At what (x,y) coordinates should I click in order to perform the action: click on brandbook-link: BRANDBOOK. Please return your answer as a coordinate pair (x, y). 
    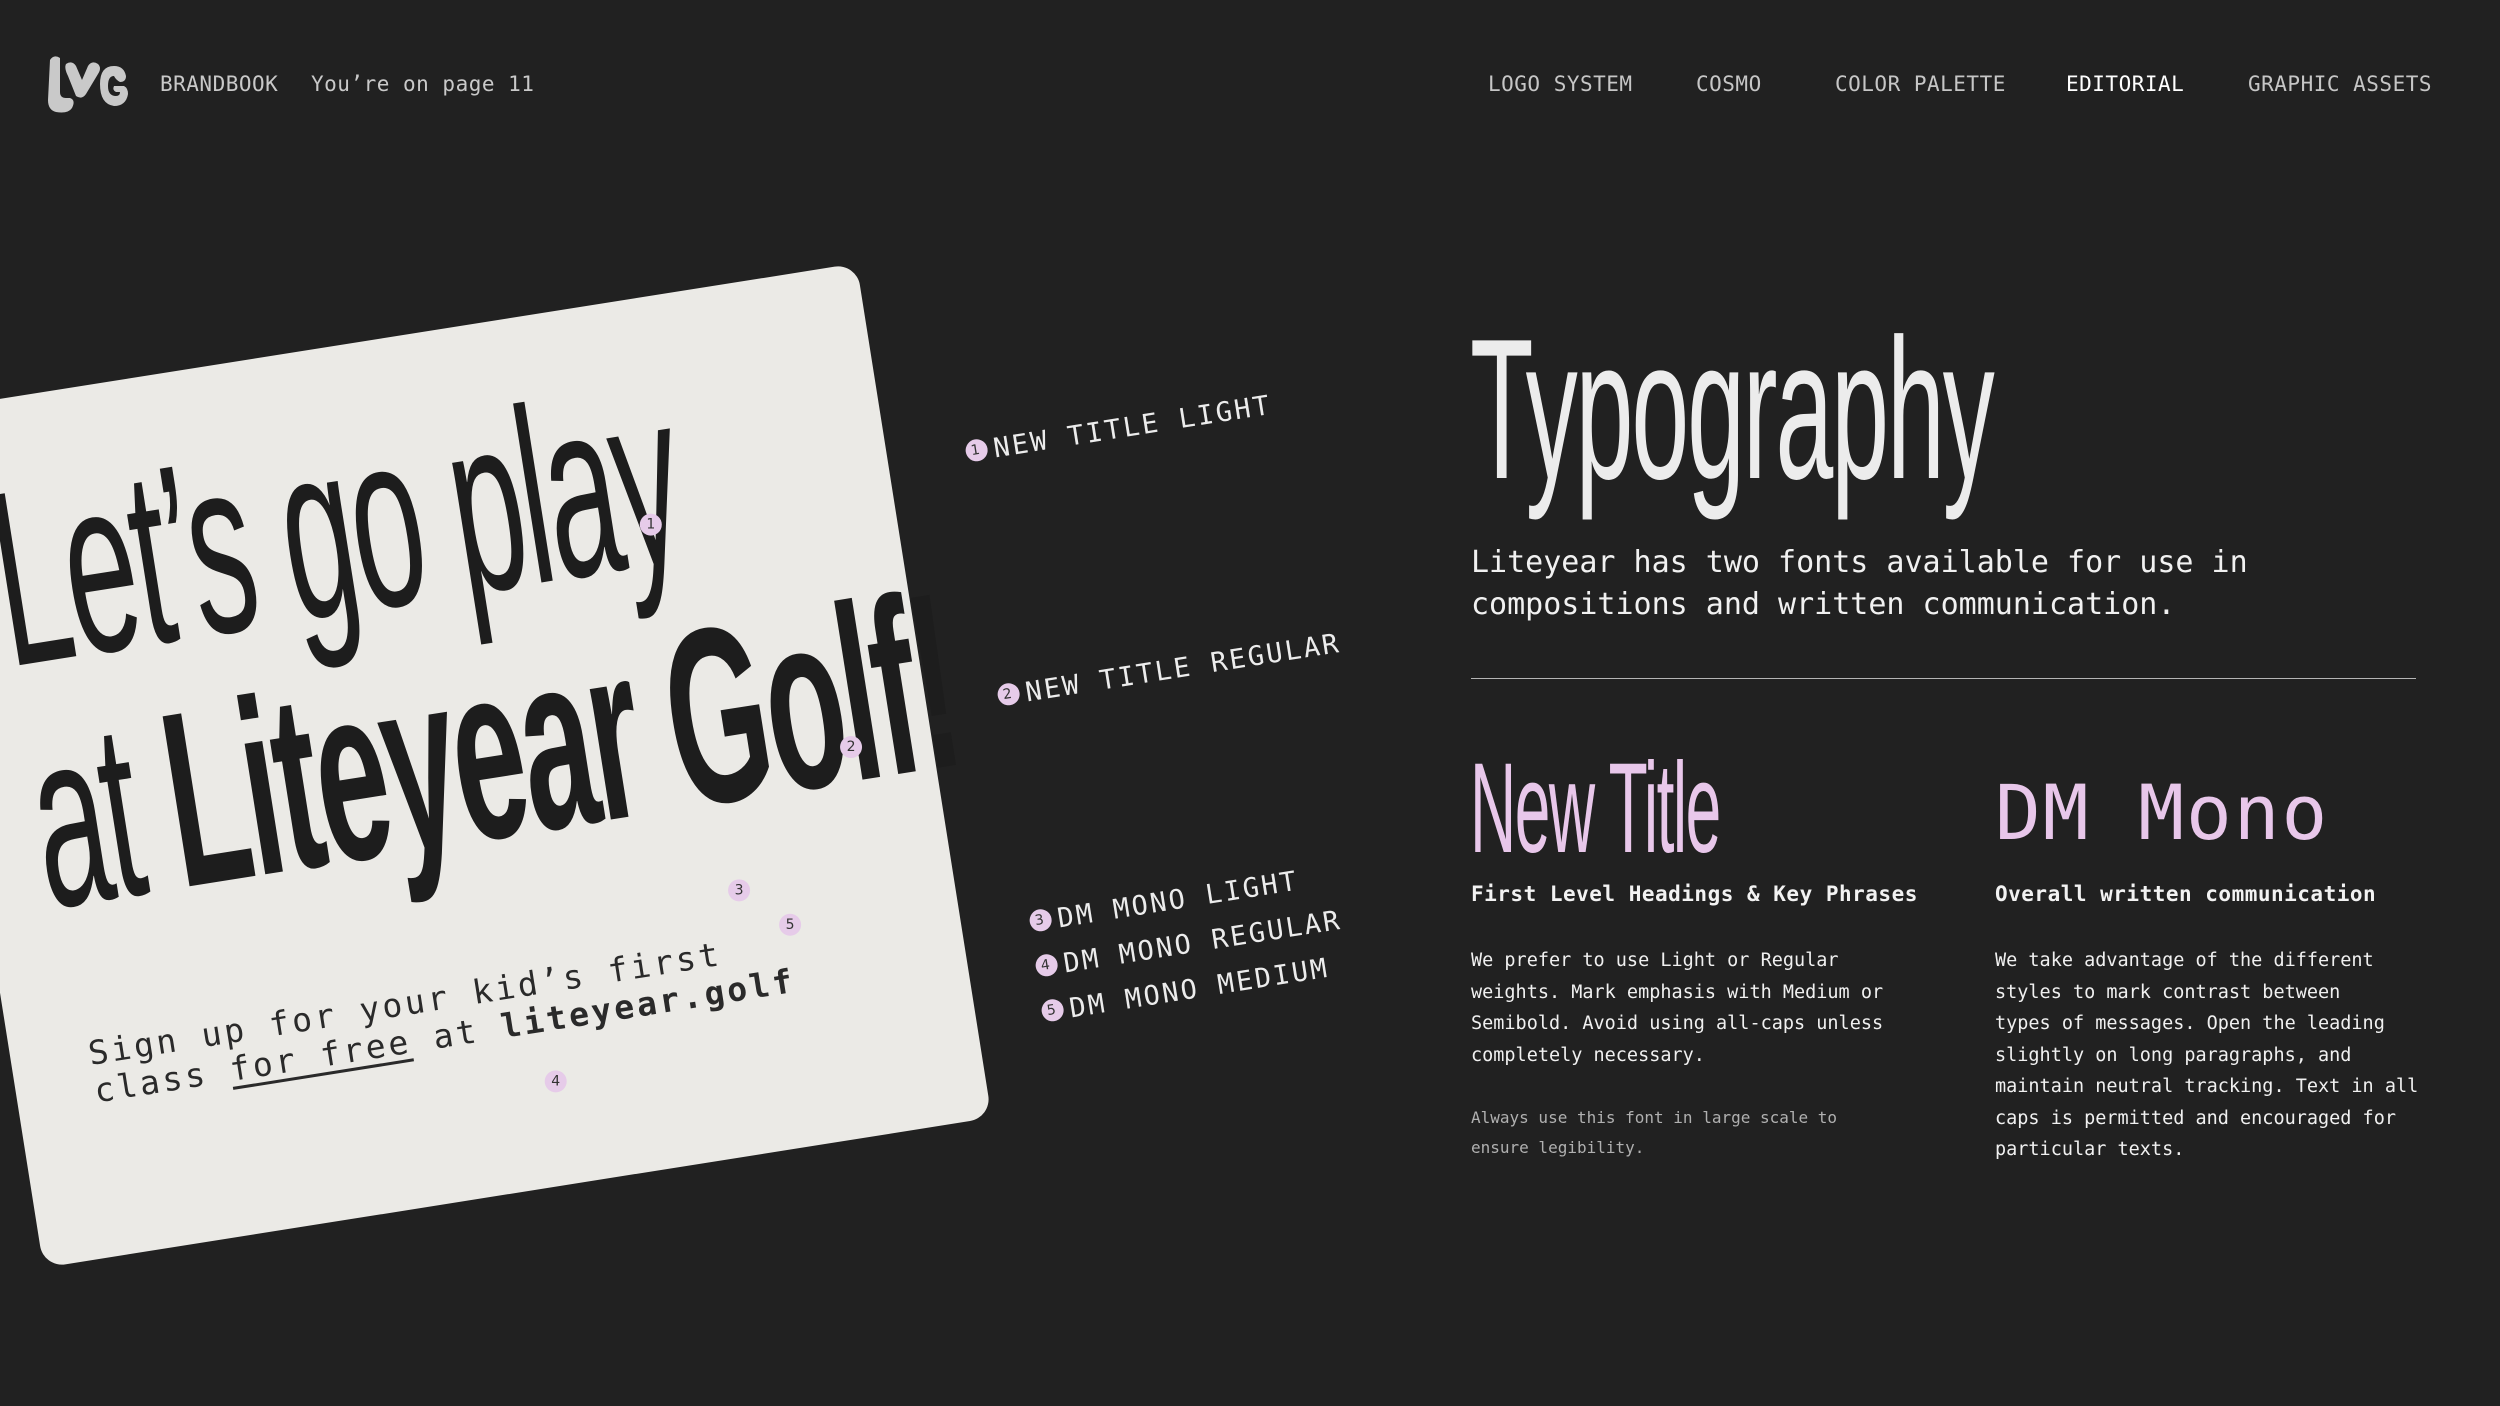
    Looking at the image, I should click on (219, 84).